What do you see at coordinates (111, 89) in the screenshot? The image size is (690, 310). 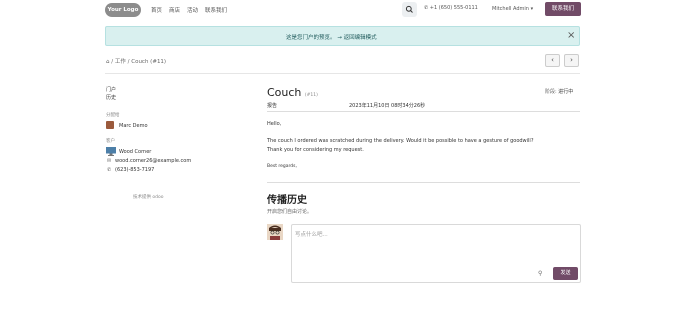 I see `sidebar-link-portal: 门户` at bounding box center [111, 89].